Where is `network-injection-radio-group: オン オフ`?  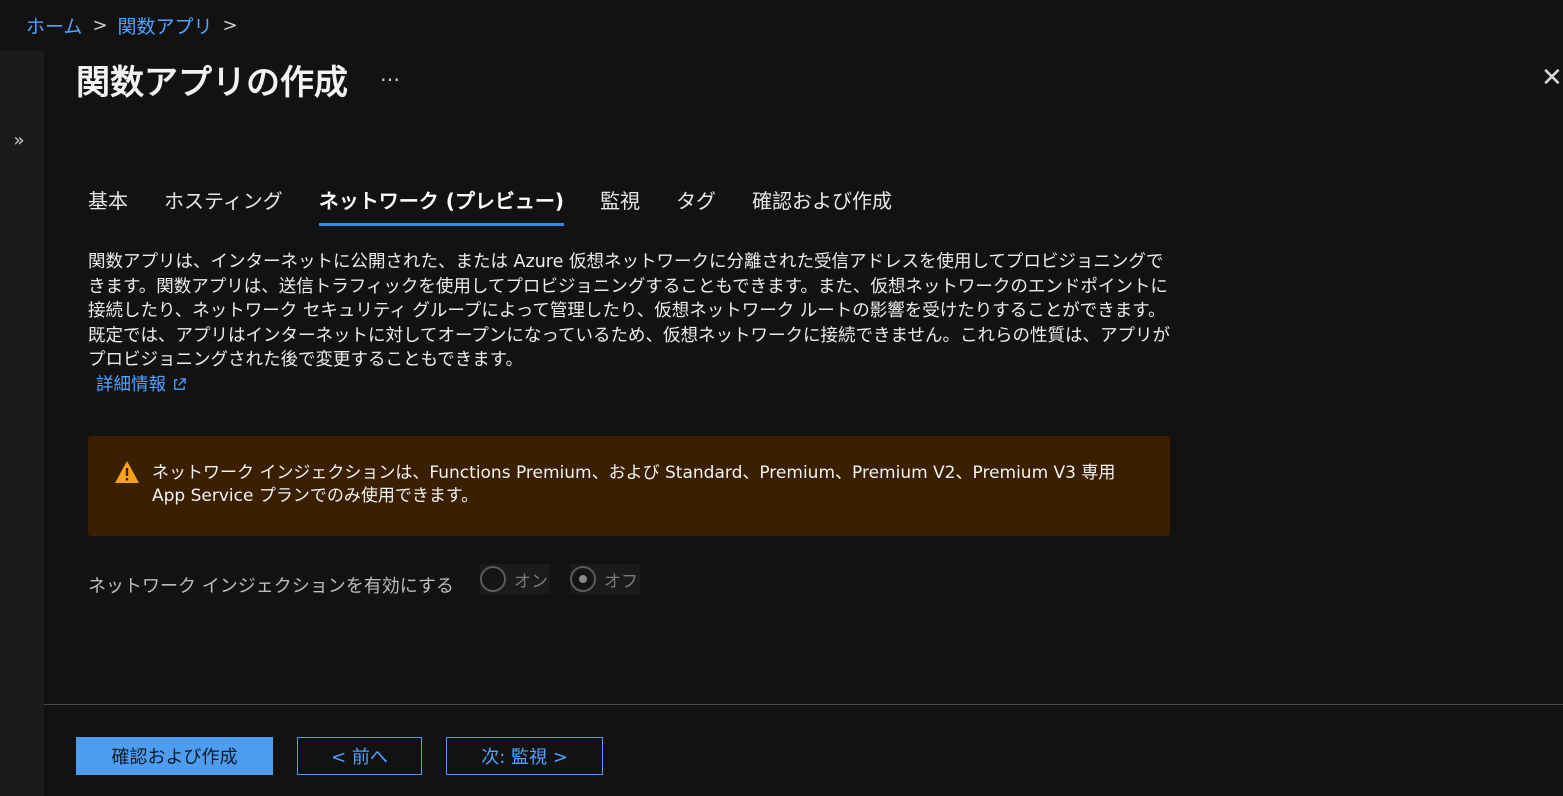 network-injection-radio-group: オン オフ is located at coordinates (560, 579).